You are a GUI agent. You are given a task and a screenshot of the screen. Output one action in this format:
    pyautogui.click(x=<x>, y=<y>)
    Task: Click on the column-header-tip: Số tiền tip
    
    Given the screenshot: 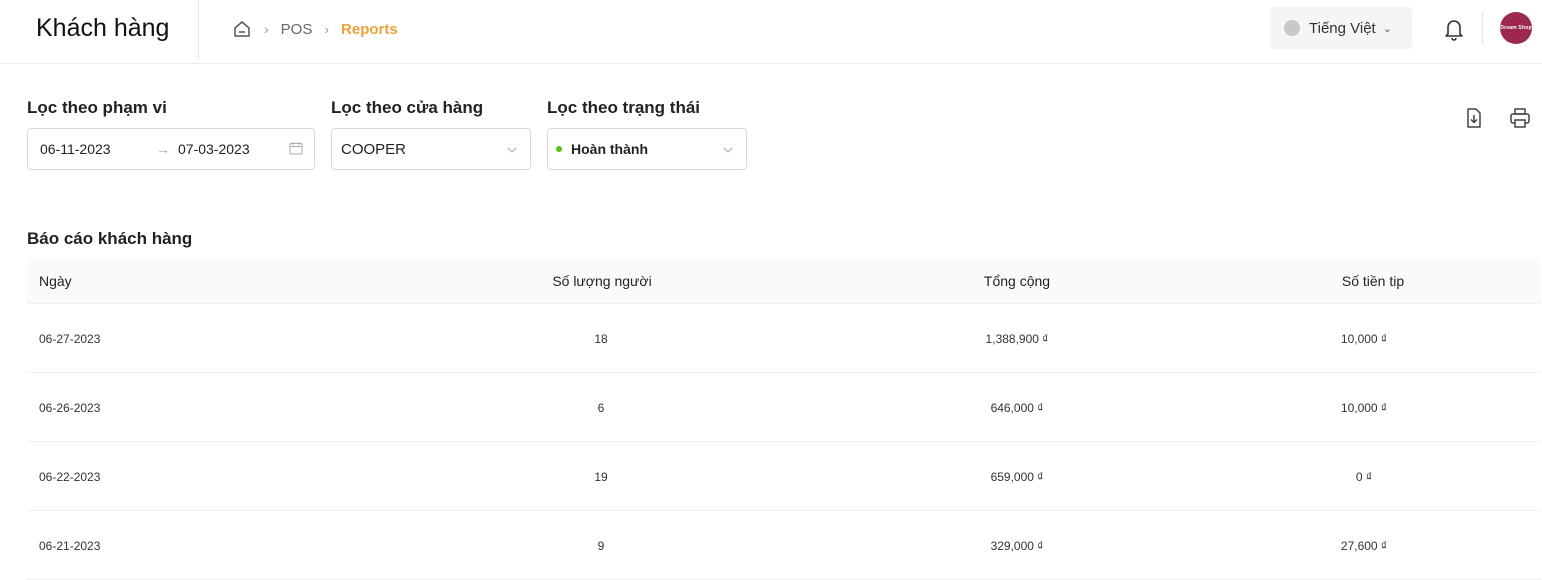 What is the action you would take?
    pyautogui.click(x=1373, y=281)
    